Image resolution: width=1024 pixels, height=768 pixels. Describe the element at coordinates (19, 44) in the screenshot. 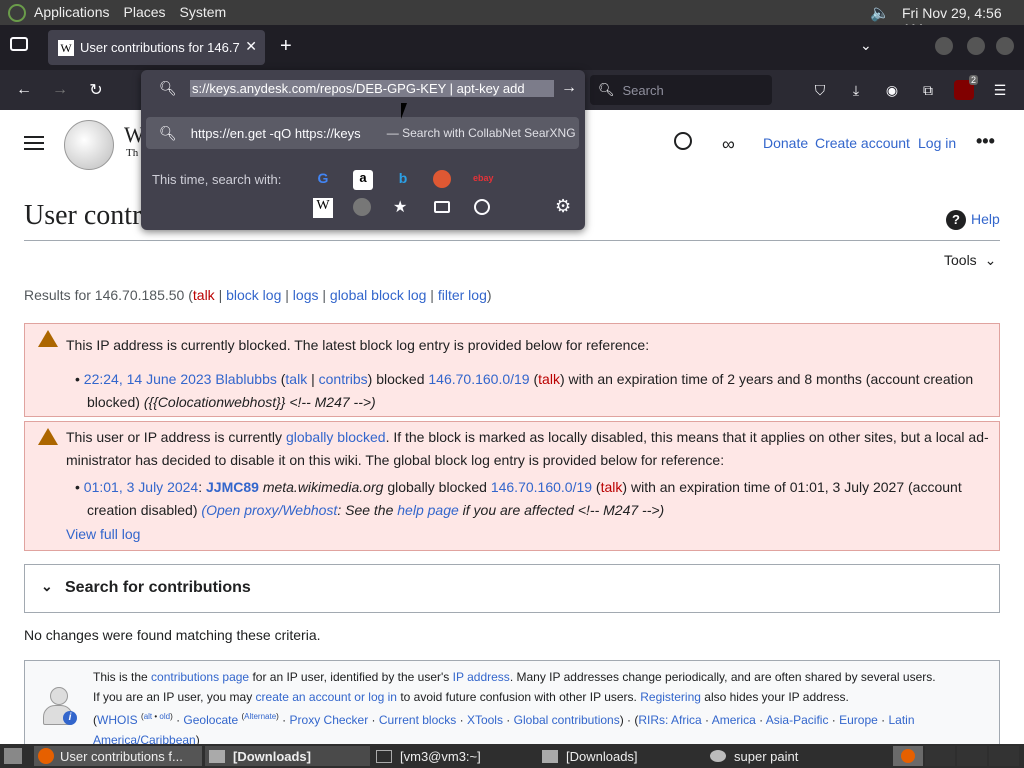

I see `tab-list-icon` at that location.